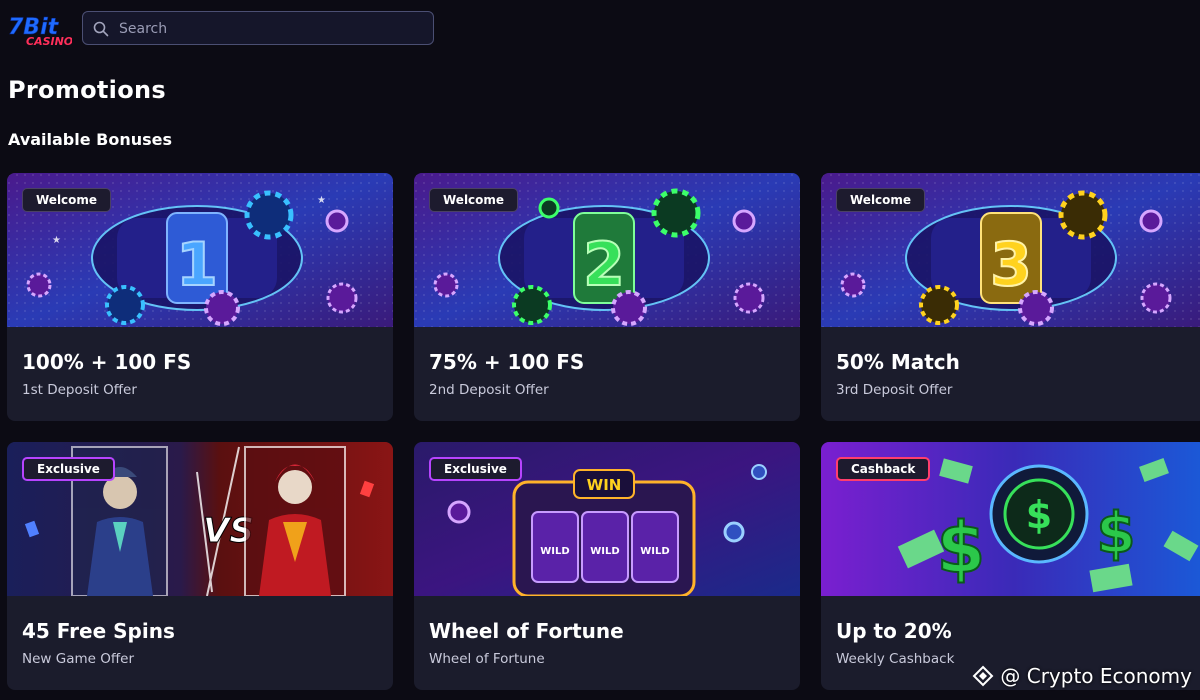 The width and height of the screenshot is (1200, 700). What do you see at coordinates (87, 90) in the screenshot?
I see `page-title: Promotions` at bounding box center [87, 90].